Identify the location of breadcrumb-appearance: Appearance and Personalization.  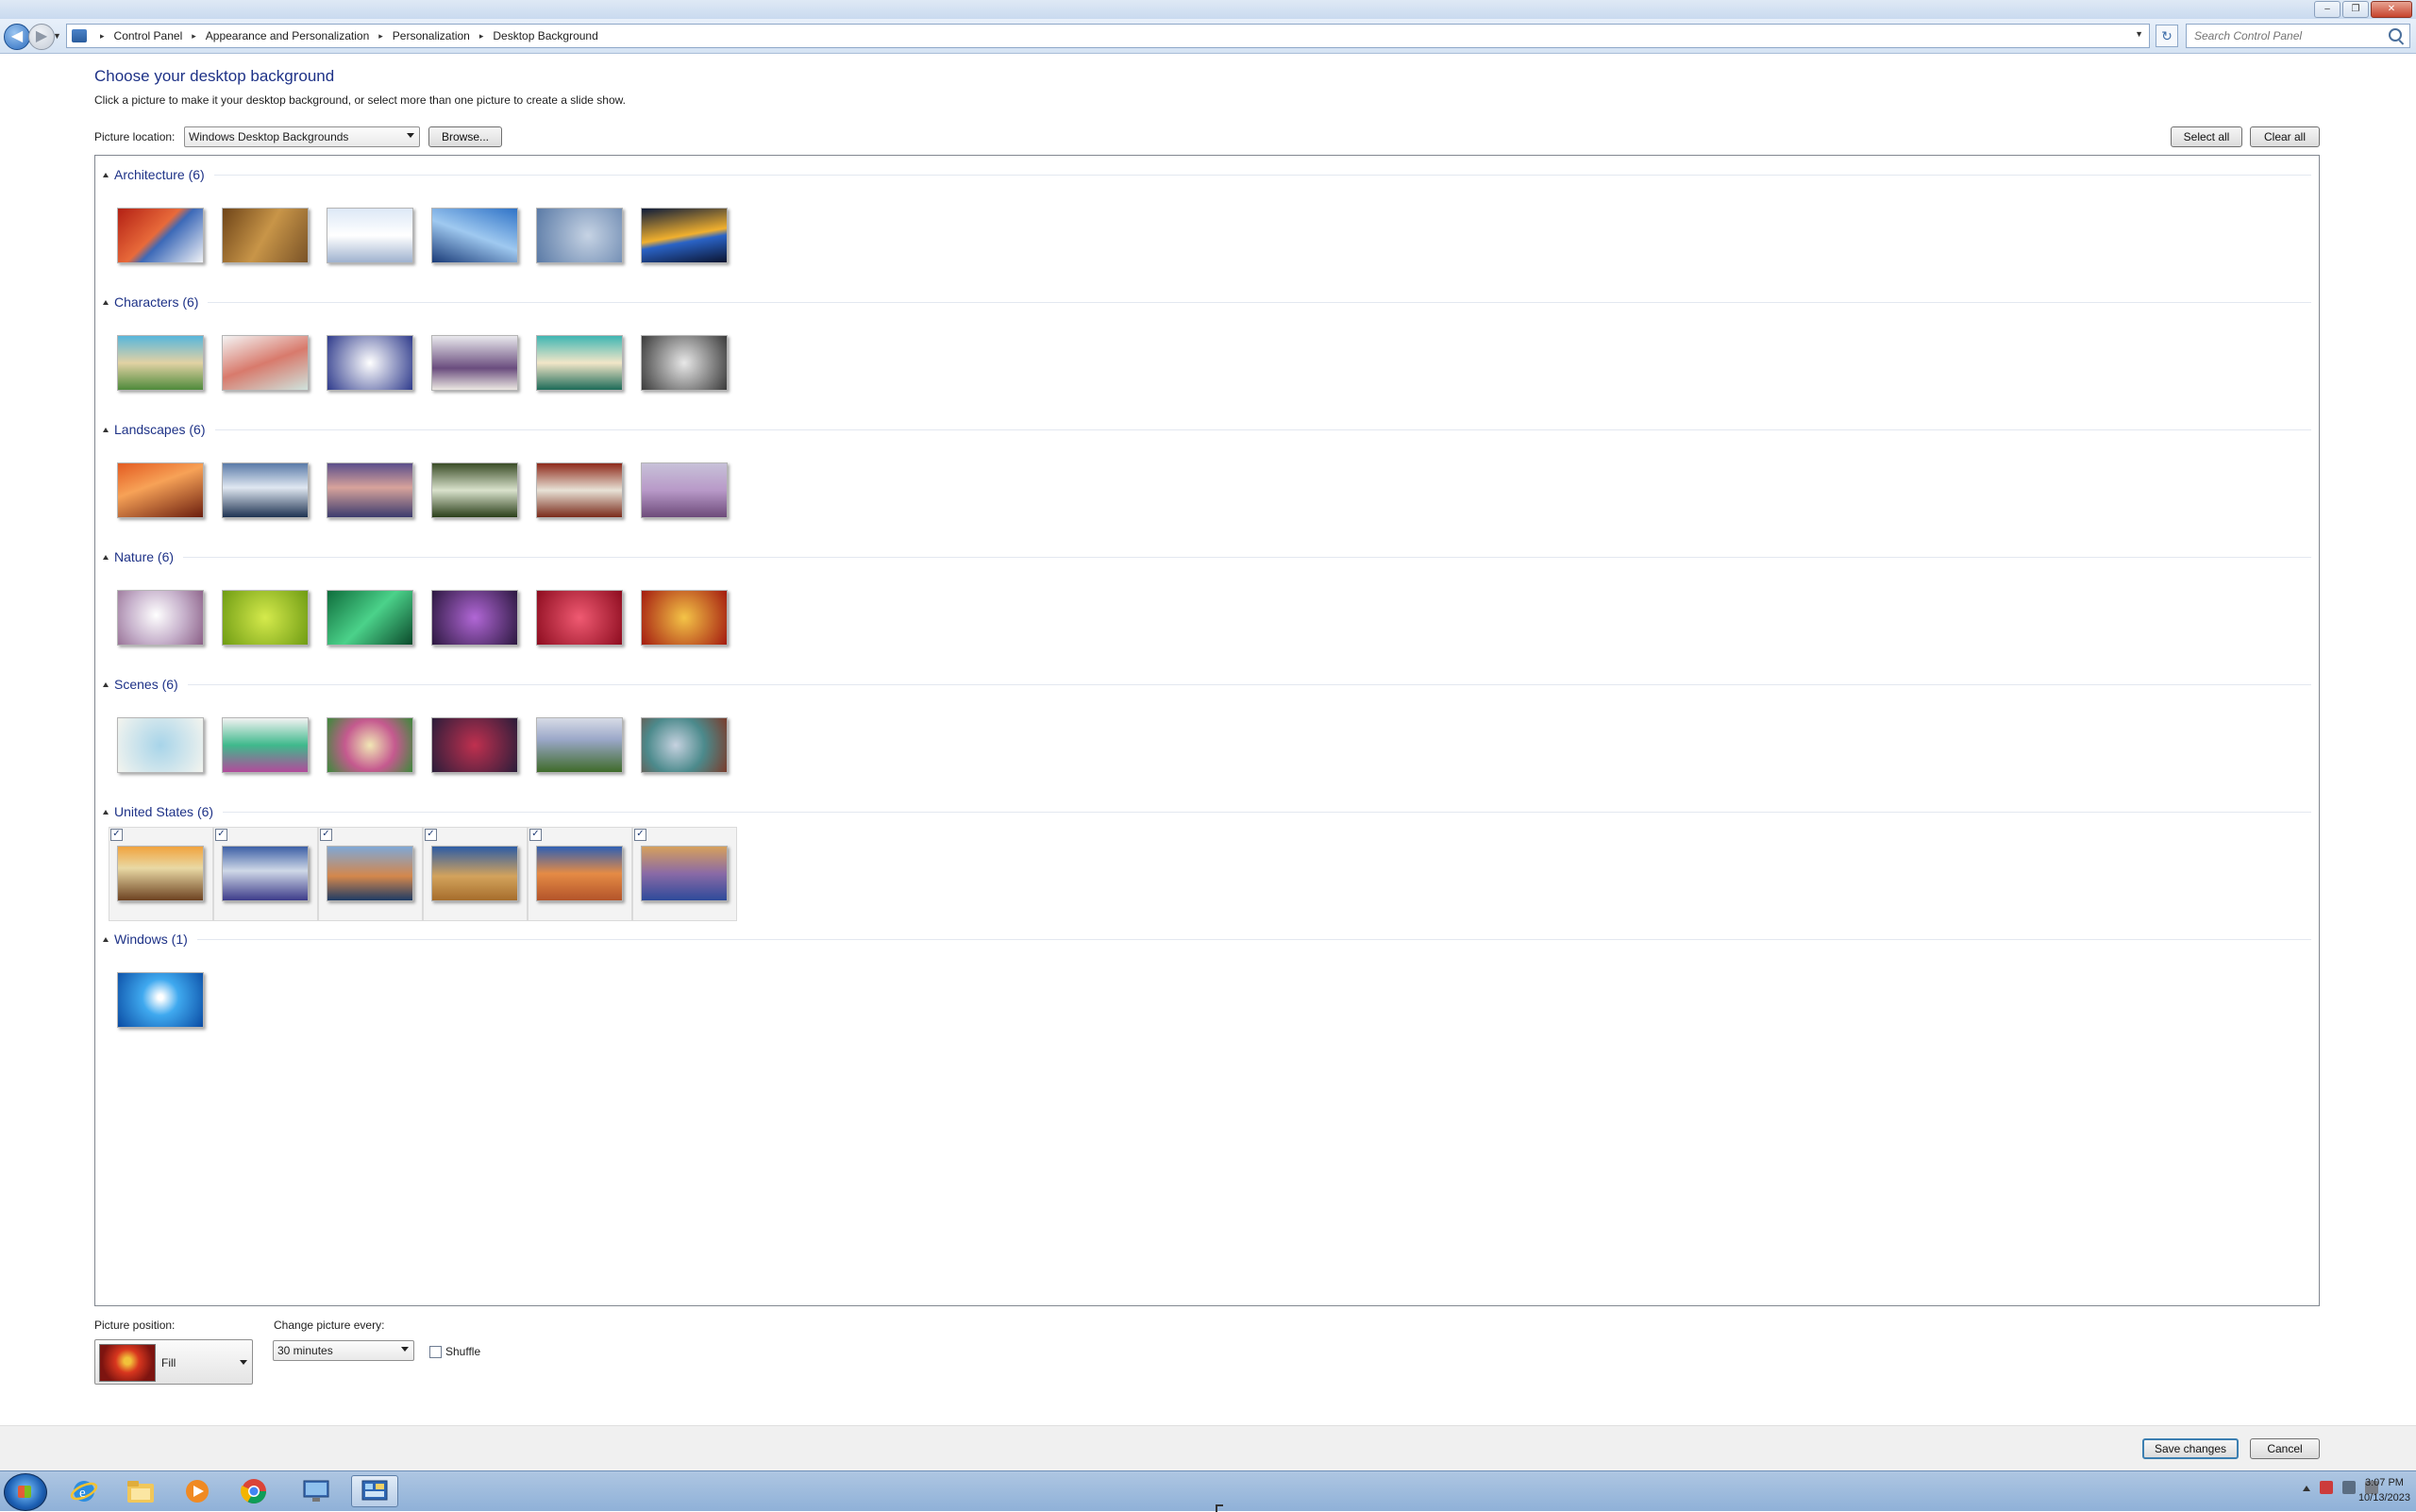
(288, 35).